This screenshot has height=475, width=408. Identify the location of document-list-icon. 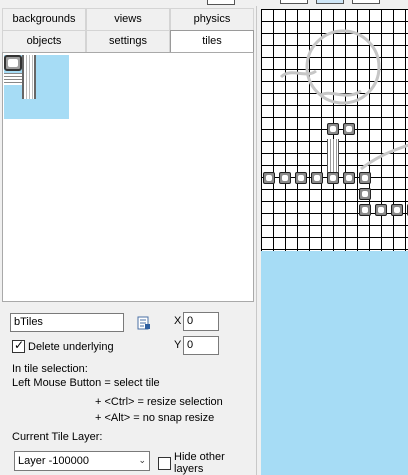
(144, 323).